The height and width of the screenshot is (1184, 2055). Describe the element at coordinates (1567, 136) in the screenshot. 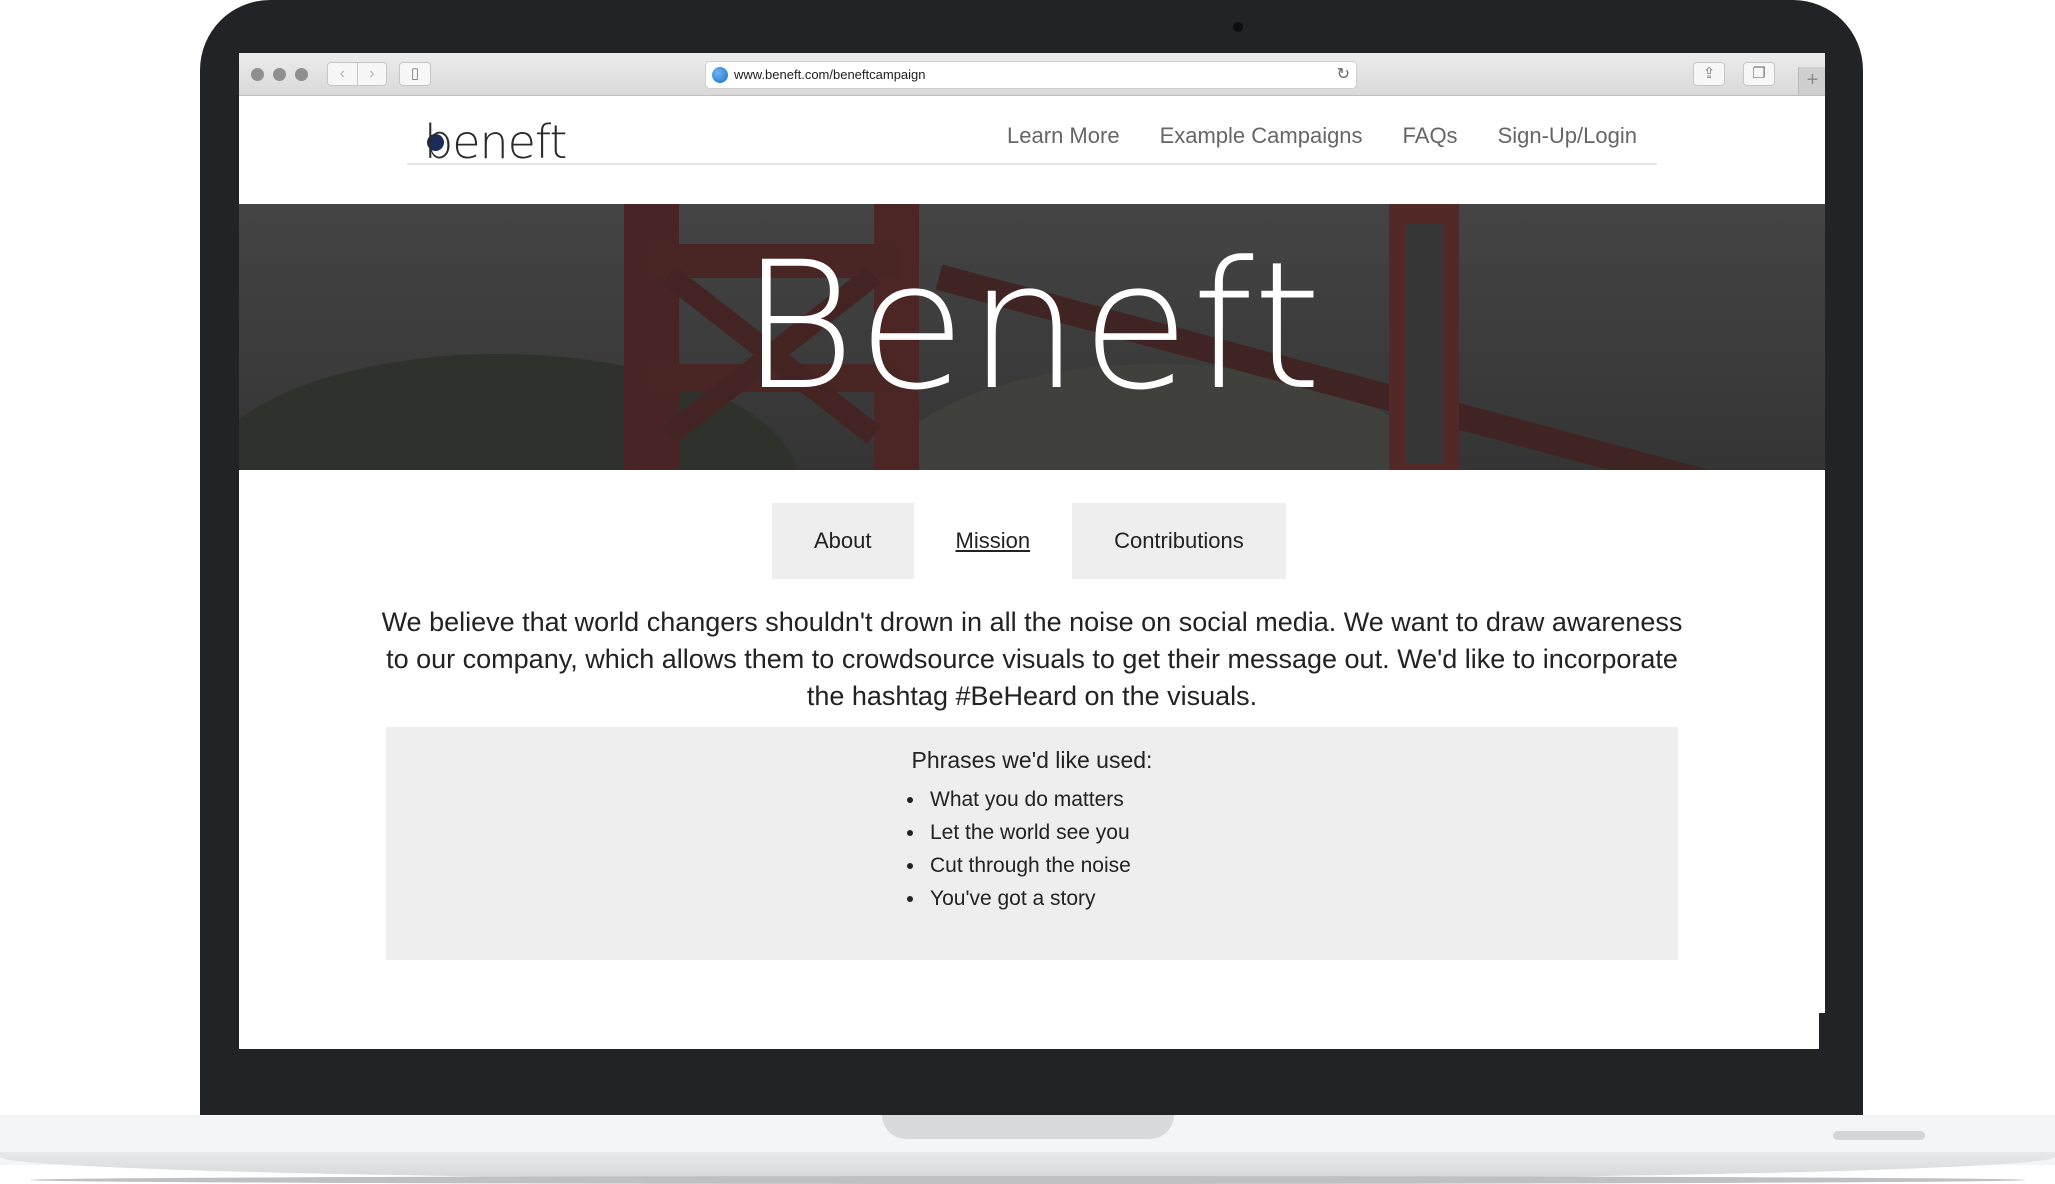

I see `nav-sign-up-login: Sign-Up/Login` at that location.